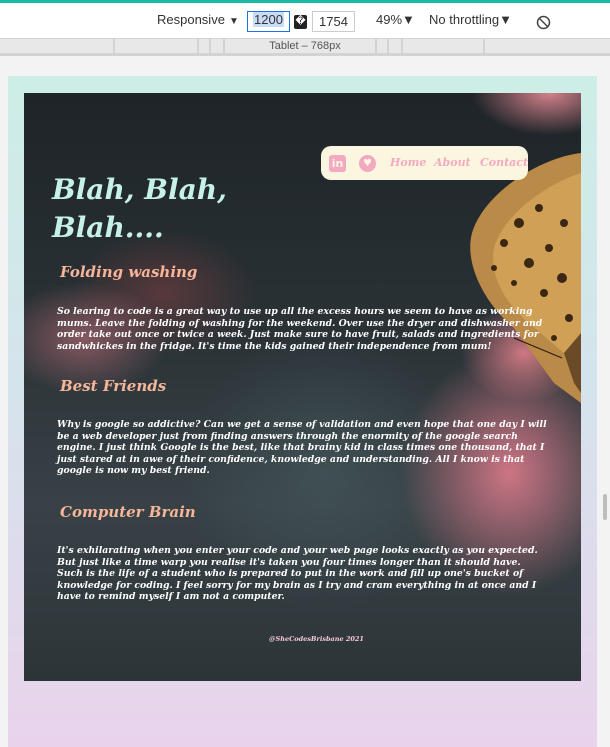  I want to click on device-select: Responsive ▼, so click(198, 19).